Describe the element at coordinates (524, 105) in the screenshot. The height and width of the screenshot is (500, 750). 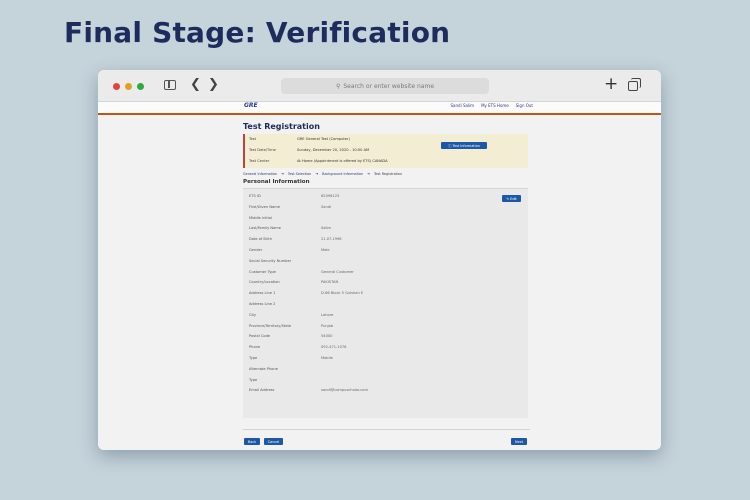
I see `nav-sign-out: Sign Out` at that location.